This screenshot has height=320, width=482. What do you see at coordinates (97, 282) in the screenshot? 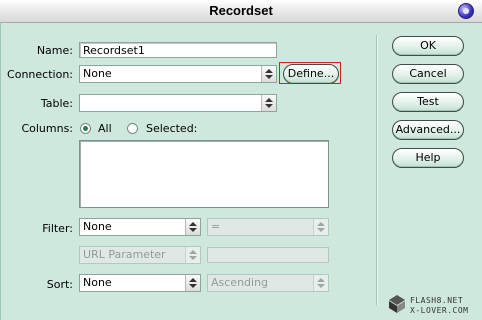
I see `sort-value: None` at bounding box center [97, 282].